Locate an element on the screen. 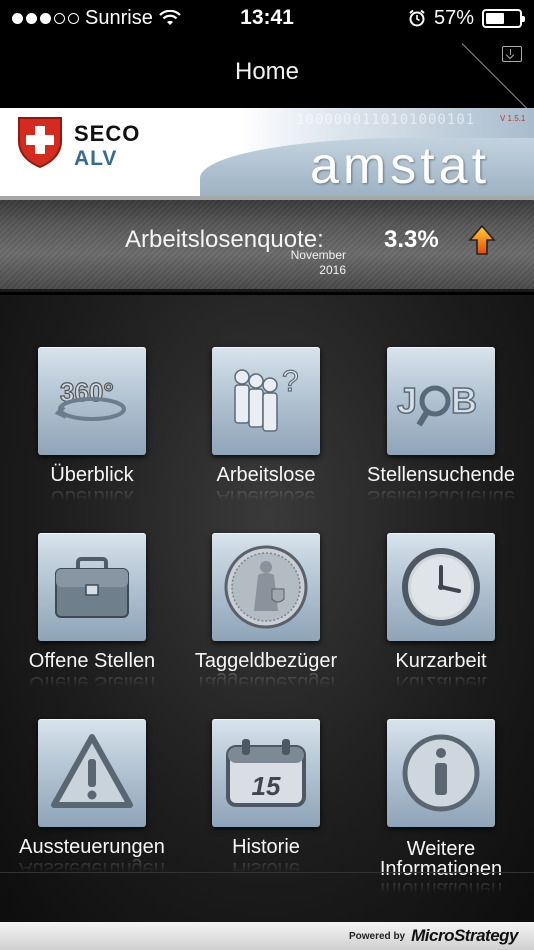 This screenshot has height=950, width=534. tile-label-offene-stellen: Offene Stellen is located at coordinates (92, 661).